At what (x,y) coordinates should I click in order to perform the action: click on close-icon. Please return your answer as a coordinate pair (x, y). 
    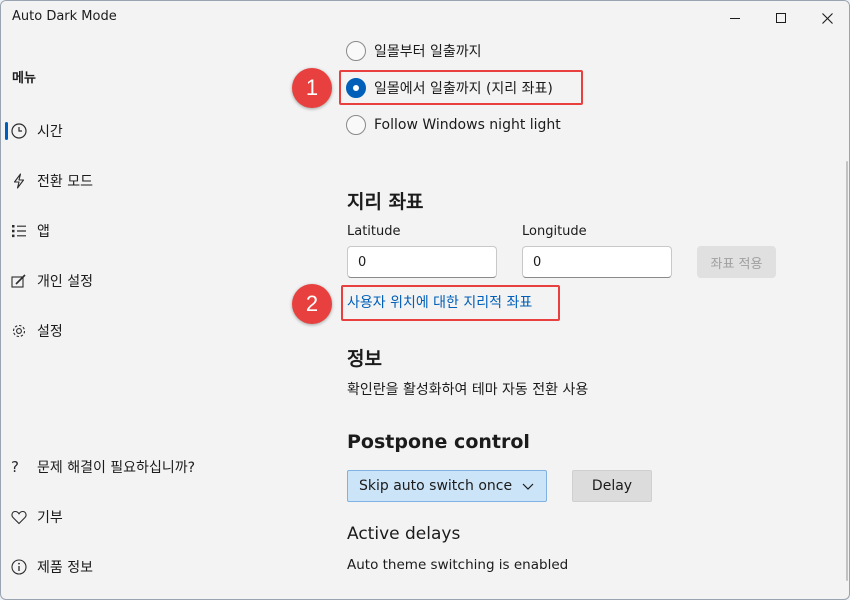
    Looking at the image, I should click on (827, 18).